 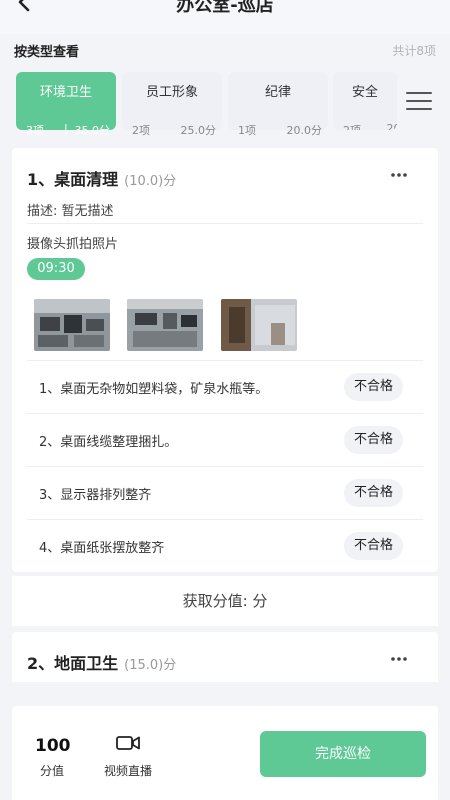 What do you see at coordinates (73, 244) in the screenshot?
I see `photo-label: 摄像头抓拍照片` at bounding box center [73, 244].